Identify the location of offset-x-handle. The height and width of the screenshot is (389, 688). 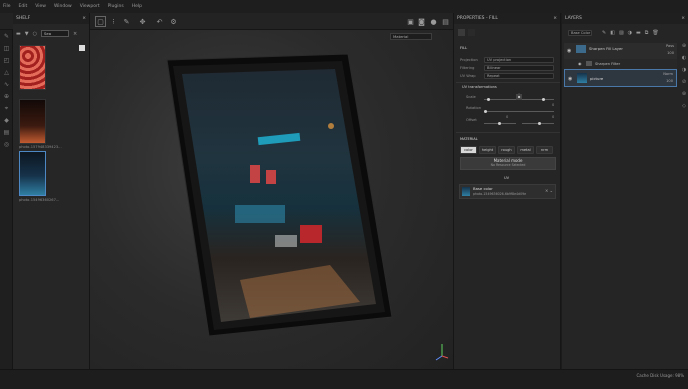
(499, 123).